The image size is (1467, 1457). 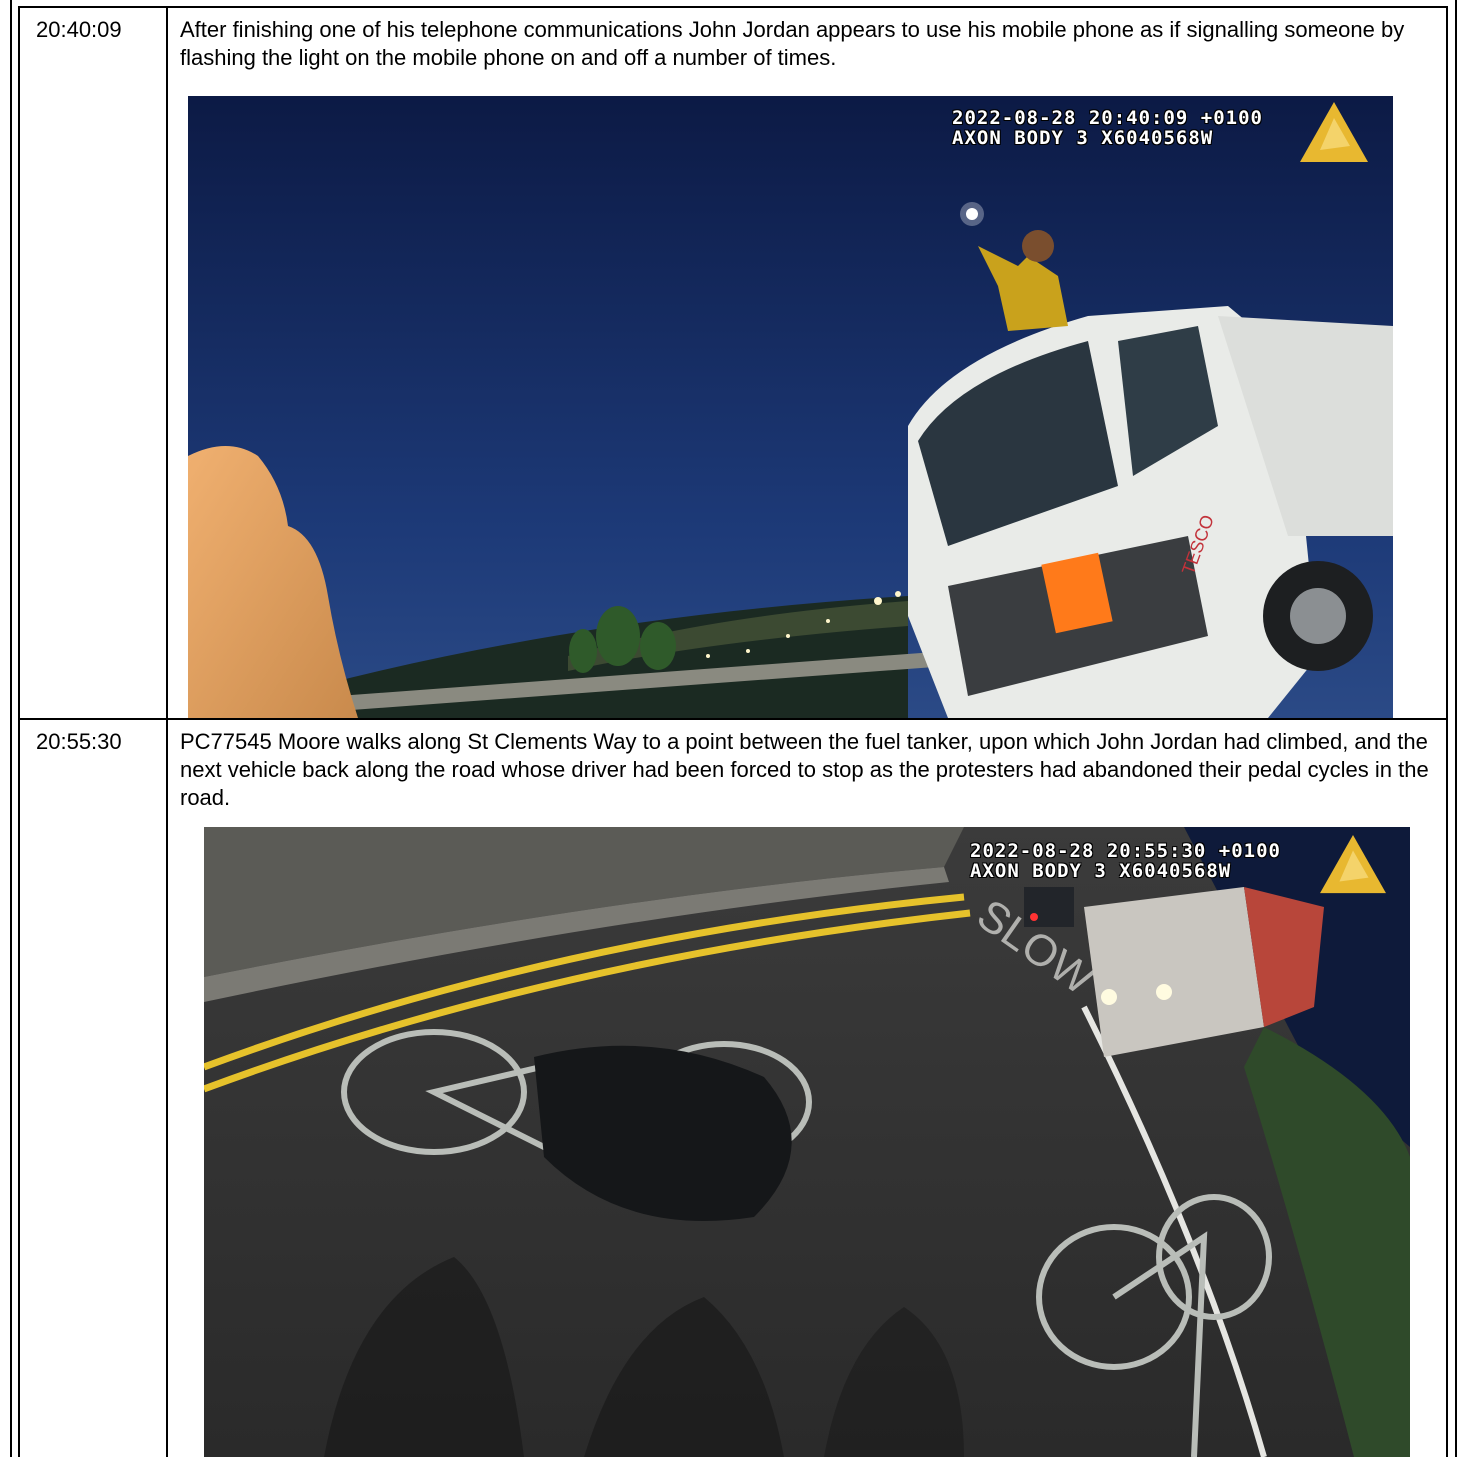 I want to click on table-border-top, so click(x=733, y=7).